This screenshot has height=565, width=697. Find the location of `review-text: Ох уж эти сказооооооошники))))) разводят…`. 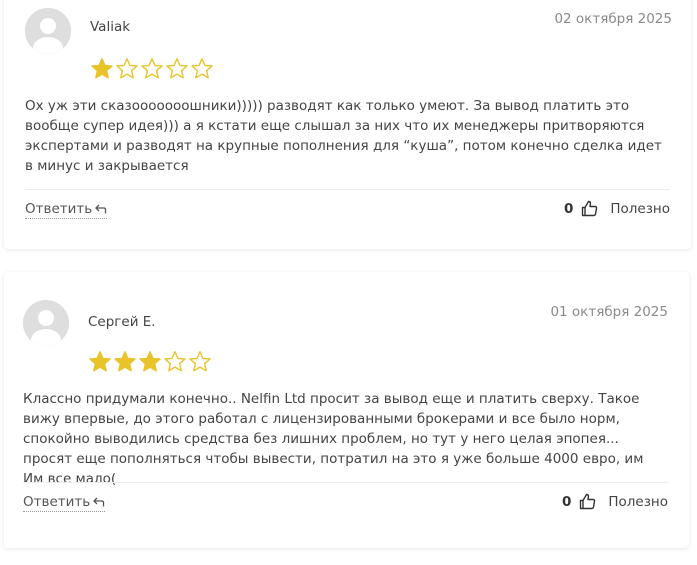

review-text: Ох уж эти сказооооооошники))))) разводят… is located at coordinates (343, 136).